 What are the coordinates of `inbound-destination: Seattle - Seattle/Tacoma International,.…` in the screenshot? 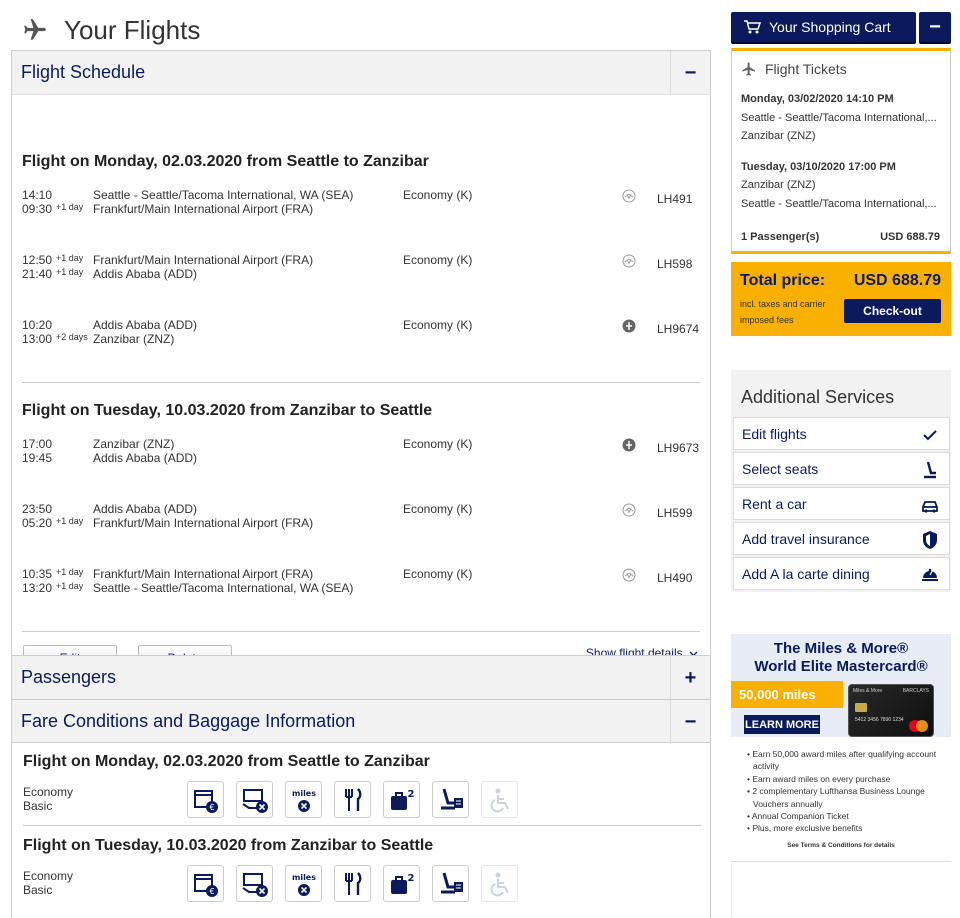 It's located at (839, 204).